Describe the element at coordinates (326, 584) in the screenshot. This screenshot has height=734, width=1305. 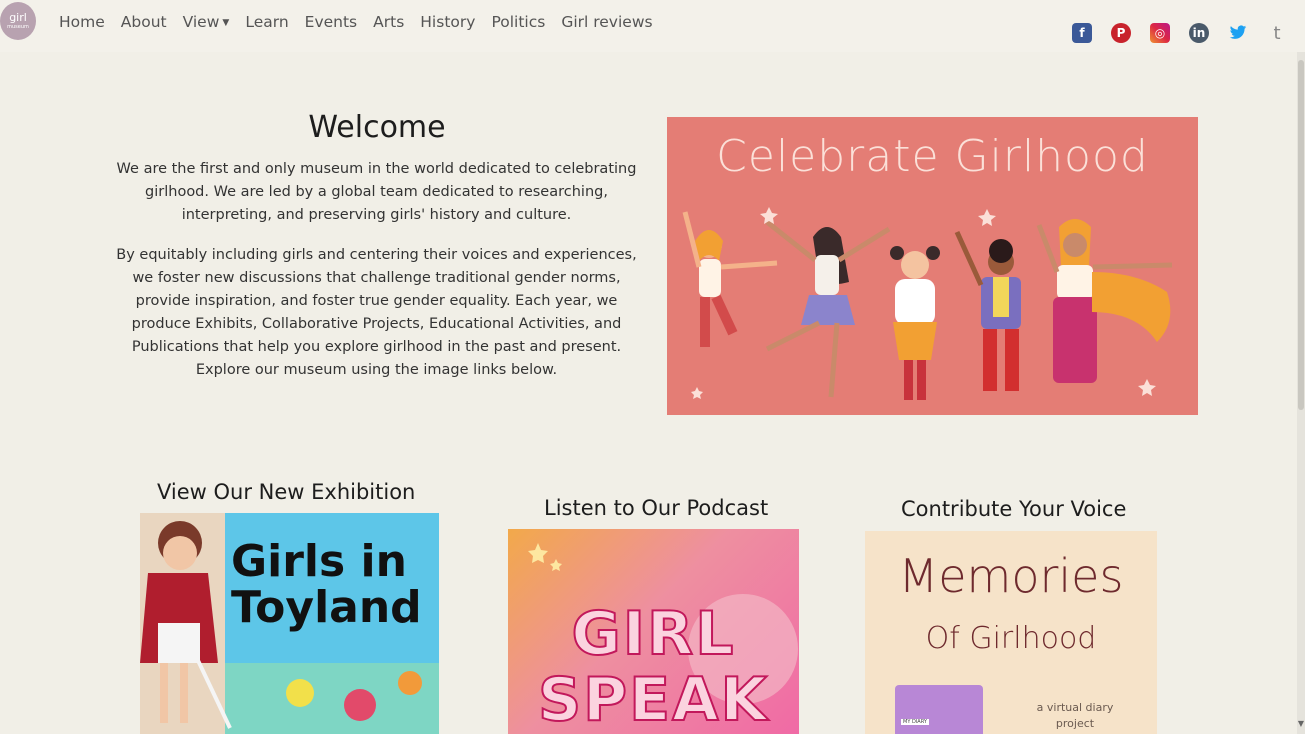
I see `exhibition-image-text: Girls in Toyland` at that location.